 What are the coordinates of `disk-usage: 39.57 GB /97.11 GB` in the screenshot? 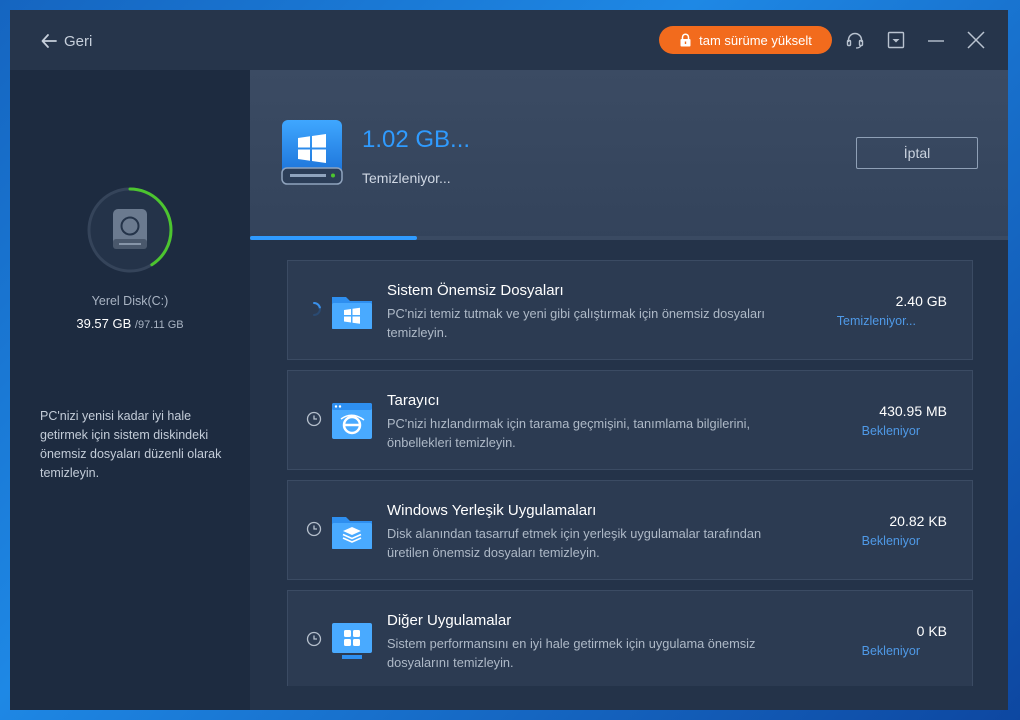 It's located at (130, 323).